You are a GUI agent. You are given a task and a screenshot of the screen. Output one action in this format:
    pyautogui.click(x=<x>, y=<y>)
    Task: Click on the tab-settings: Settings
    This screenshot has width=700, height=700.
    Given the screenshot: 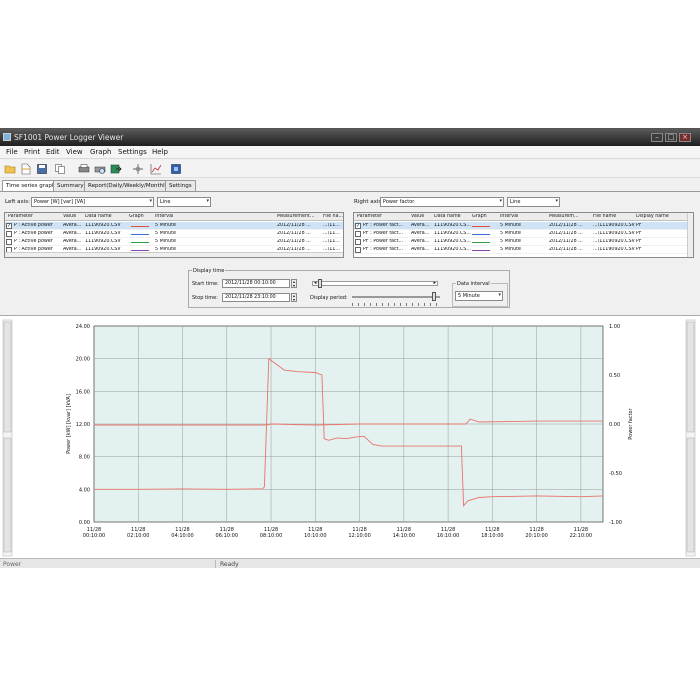 What is the action you would take?
    pyautogui.click(x=180, y=185)
    